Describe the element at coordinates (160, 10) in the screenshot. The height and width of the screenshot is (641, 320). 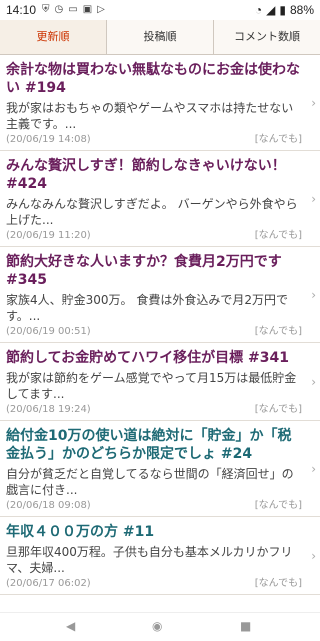
I see `status-bar: 14:10 ⛨ ◷ ▭ ▣ ▷ ◔ ◢ ▮ 88%` at that location.